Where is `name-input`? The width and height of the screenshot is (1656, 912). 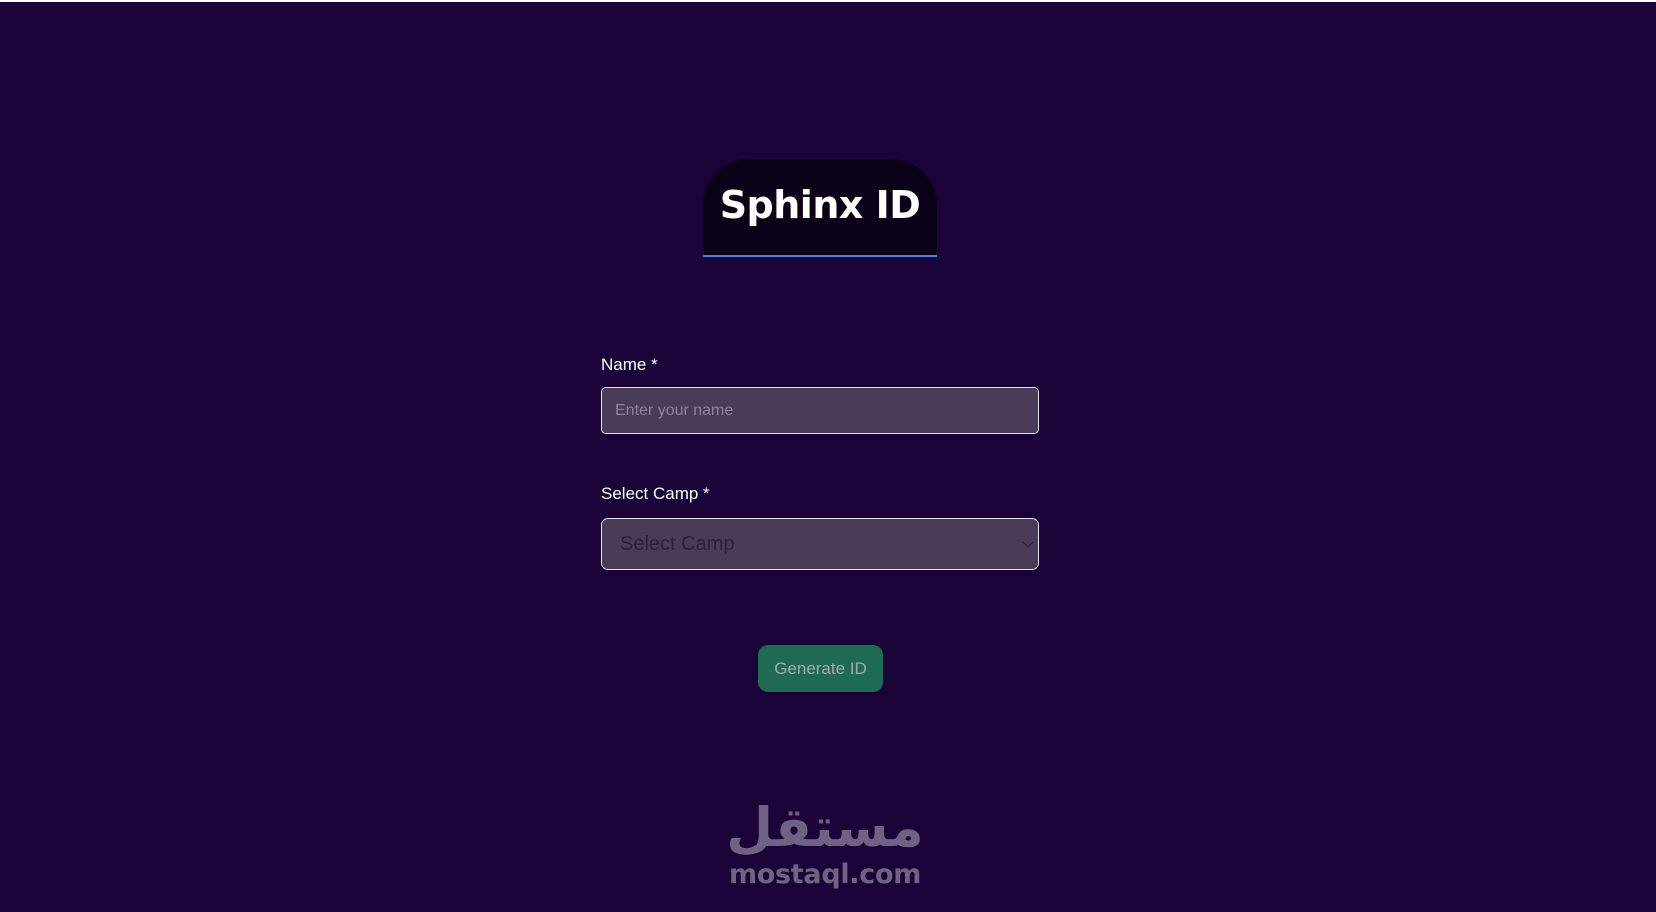
name-input is located at coordinates (820, 410).